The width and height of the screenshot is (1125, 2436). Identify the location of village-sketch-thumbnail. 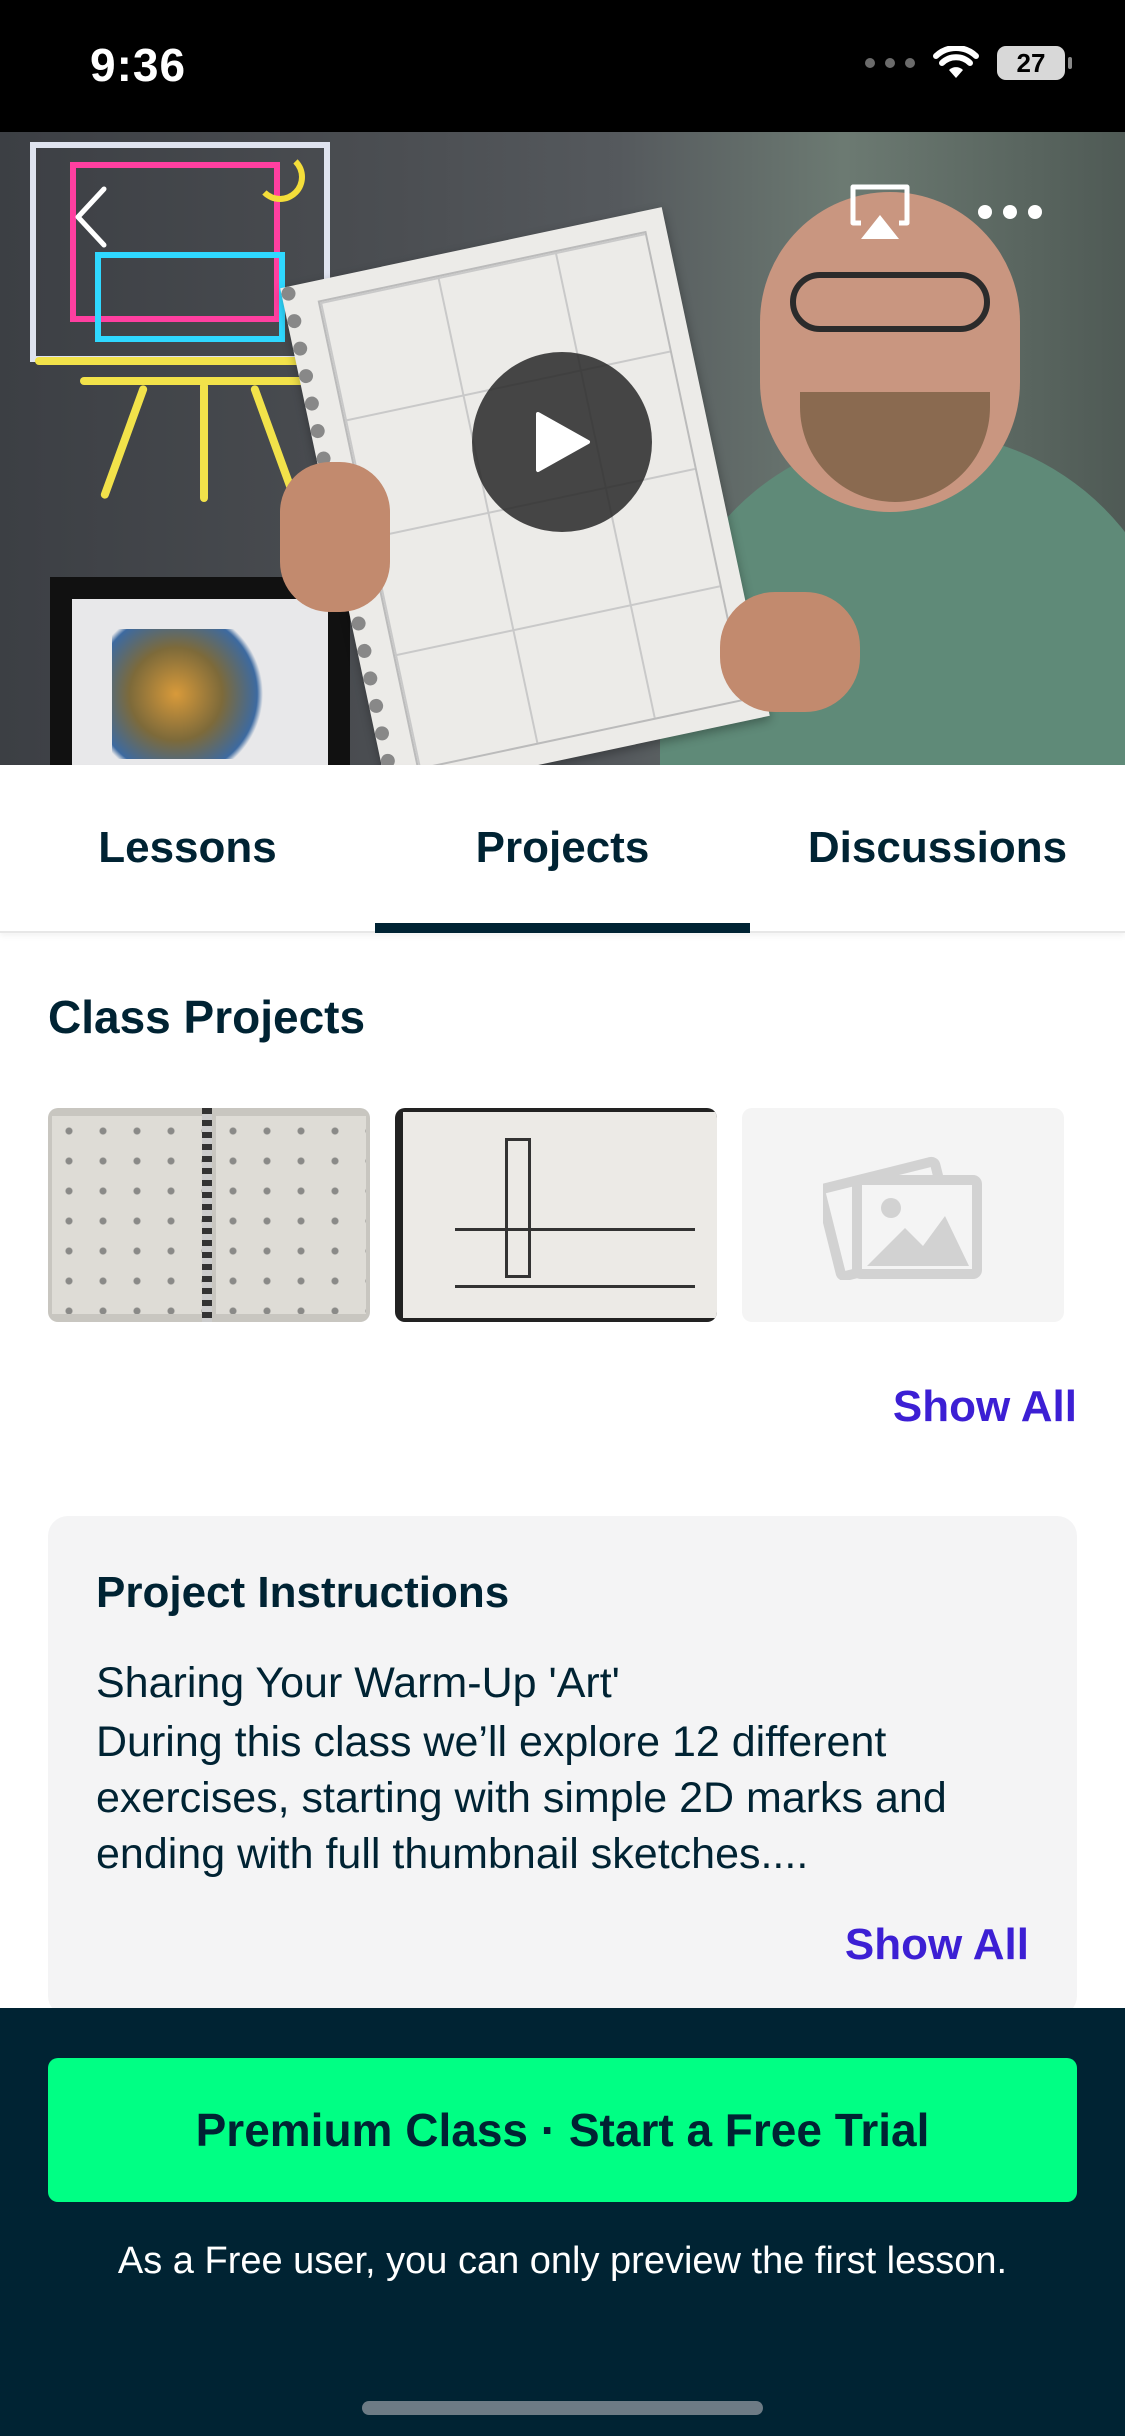
(556, 1215).